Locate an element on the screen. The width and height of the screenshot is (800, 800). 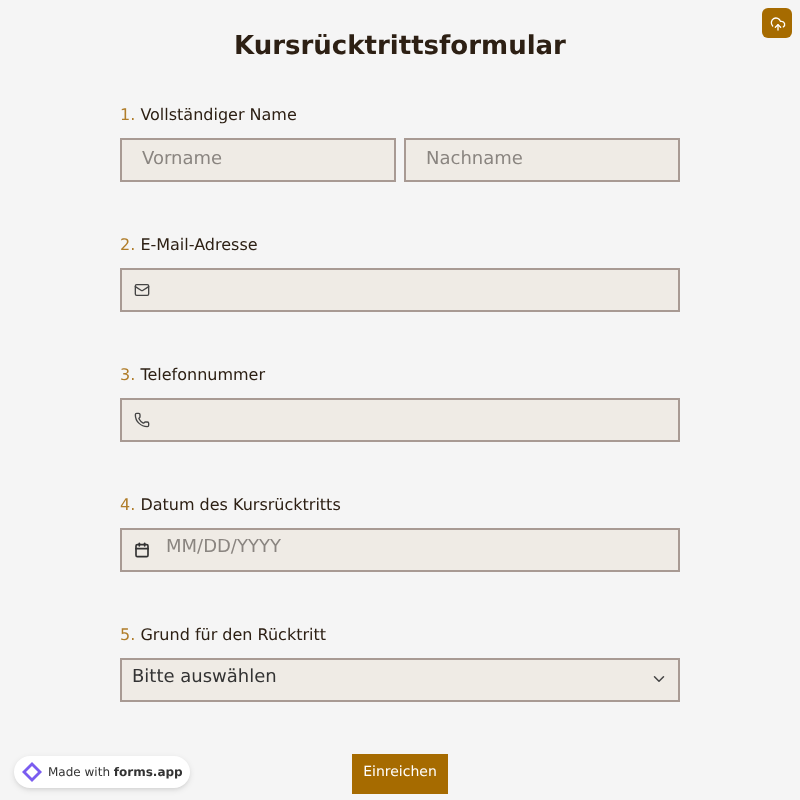
select-field: Bitte auswählen is located at coordinates (400, 679).